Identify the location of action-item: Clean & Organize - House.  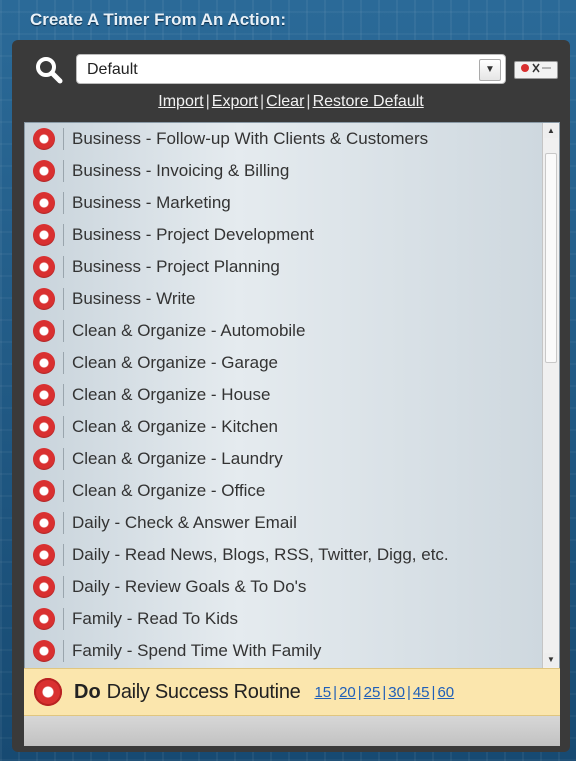
(285, 395).